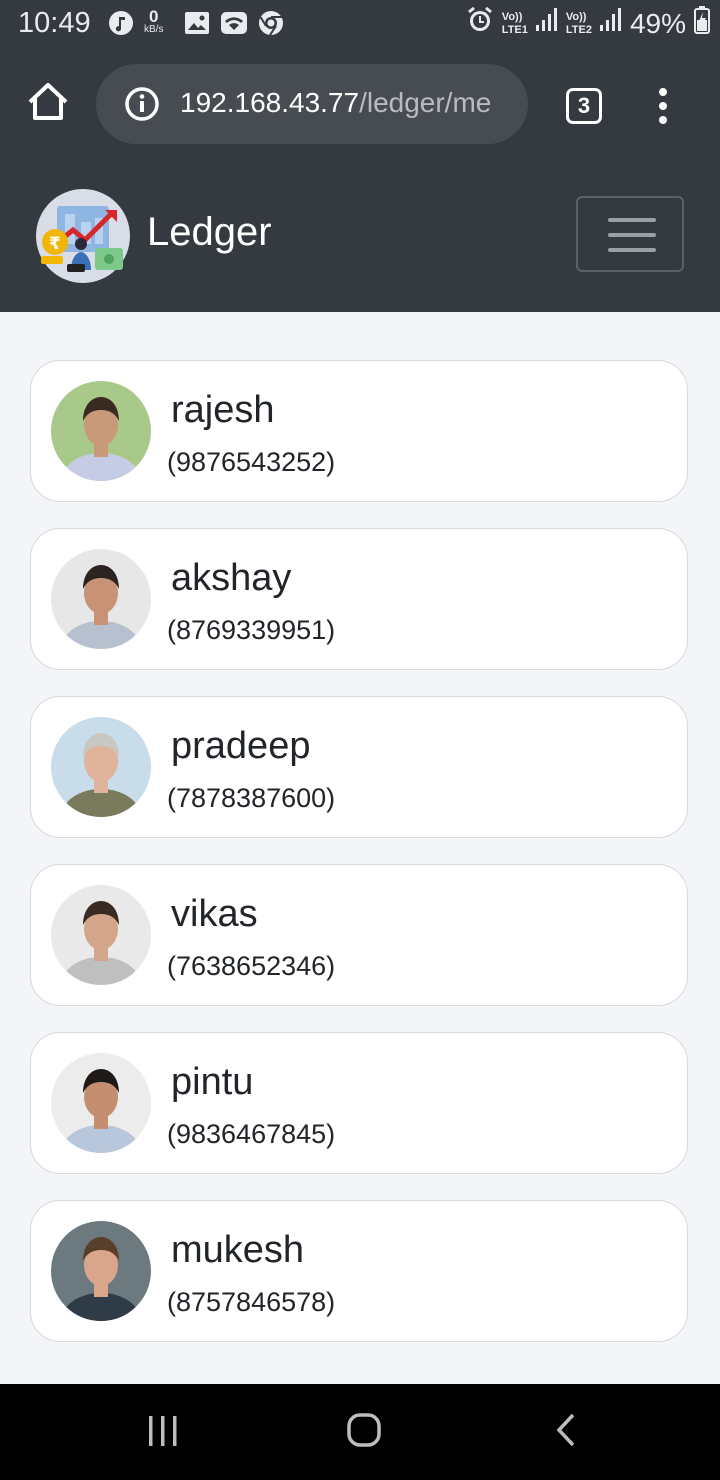  I want to click on status-time: 10:49, so click(54, 23).